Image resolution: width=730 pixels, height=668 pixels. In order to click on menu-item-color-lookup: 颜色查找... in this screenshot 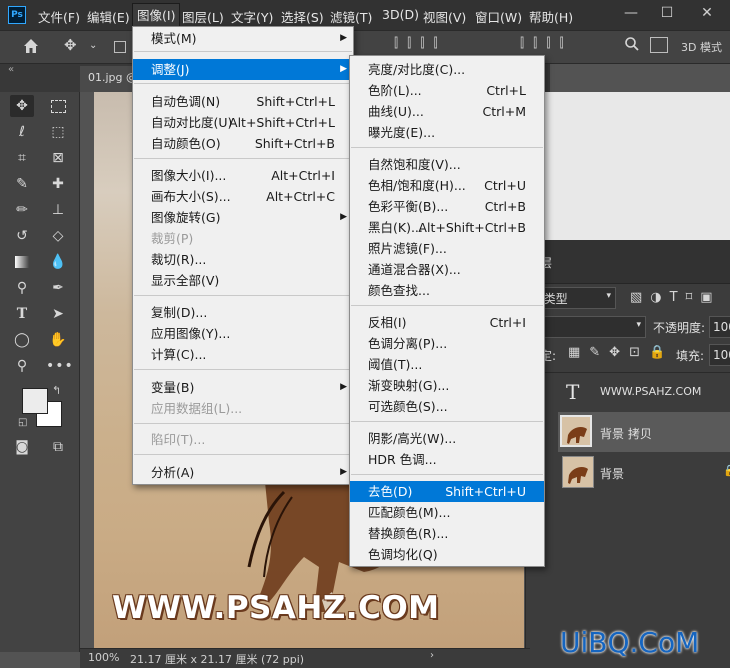, I will do `click(447, 290)`.